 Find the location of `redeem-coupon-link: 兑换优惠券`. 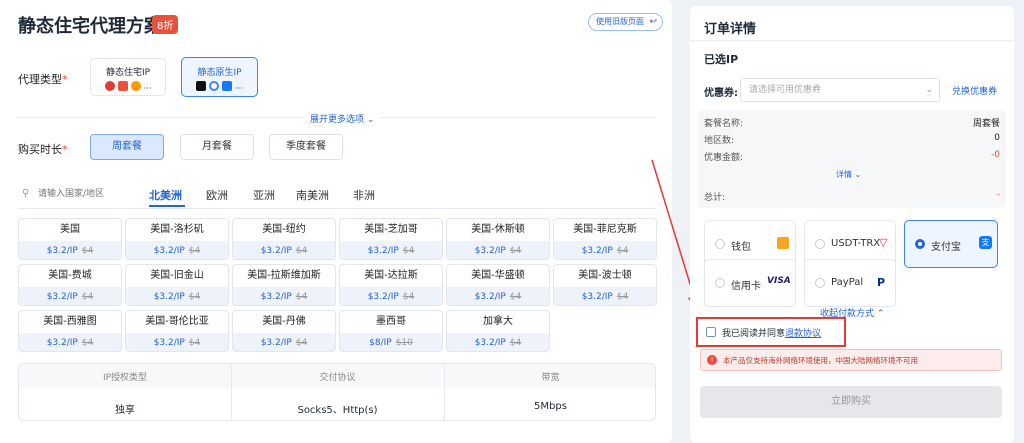

redeem-coupon-link: 兑换优惠券 is located at coordinates (974, 90).